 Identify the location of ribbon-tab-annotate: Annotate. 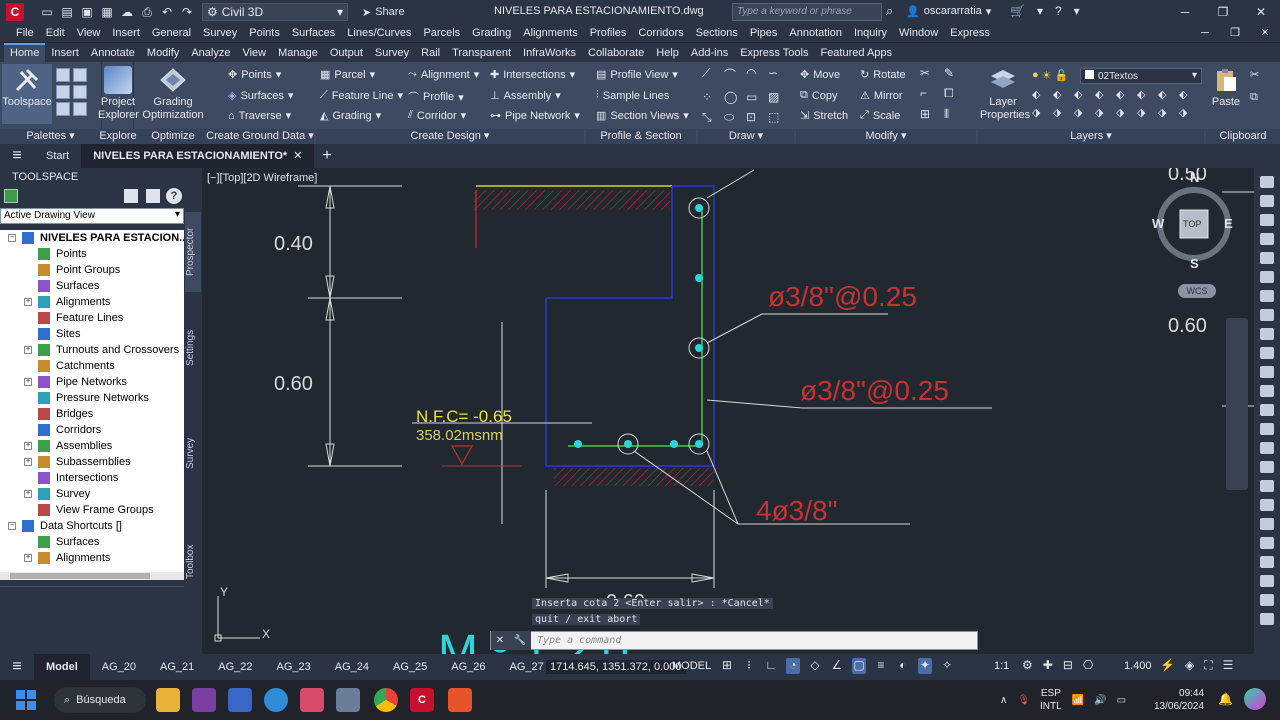
(113, 53).